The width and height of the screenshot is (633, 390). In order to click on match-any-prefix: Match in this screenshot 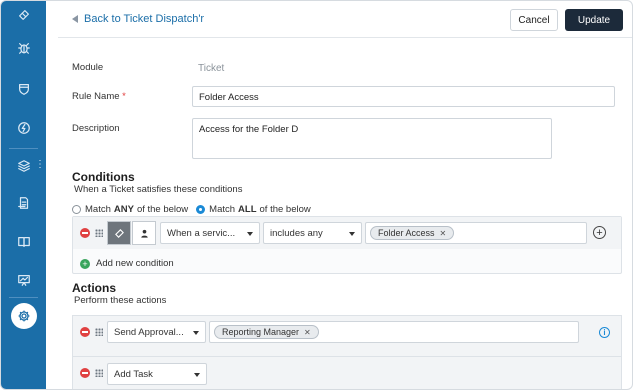, I will do `click(98, 209)`.